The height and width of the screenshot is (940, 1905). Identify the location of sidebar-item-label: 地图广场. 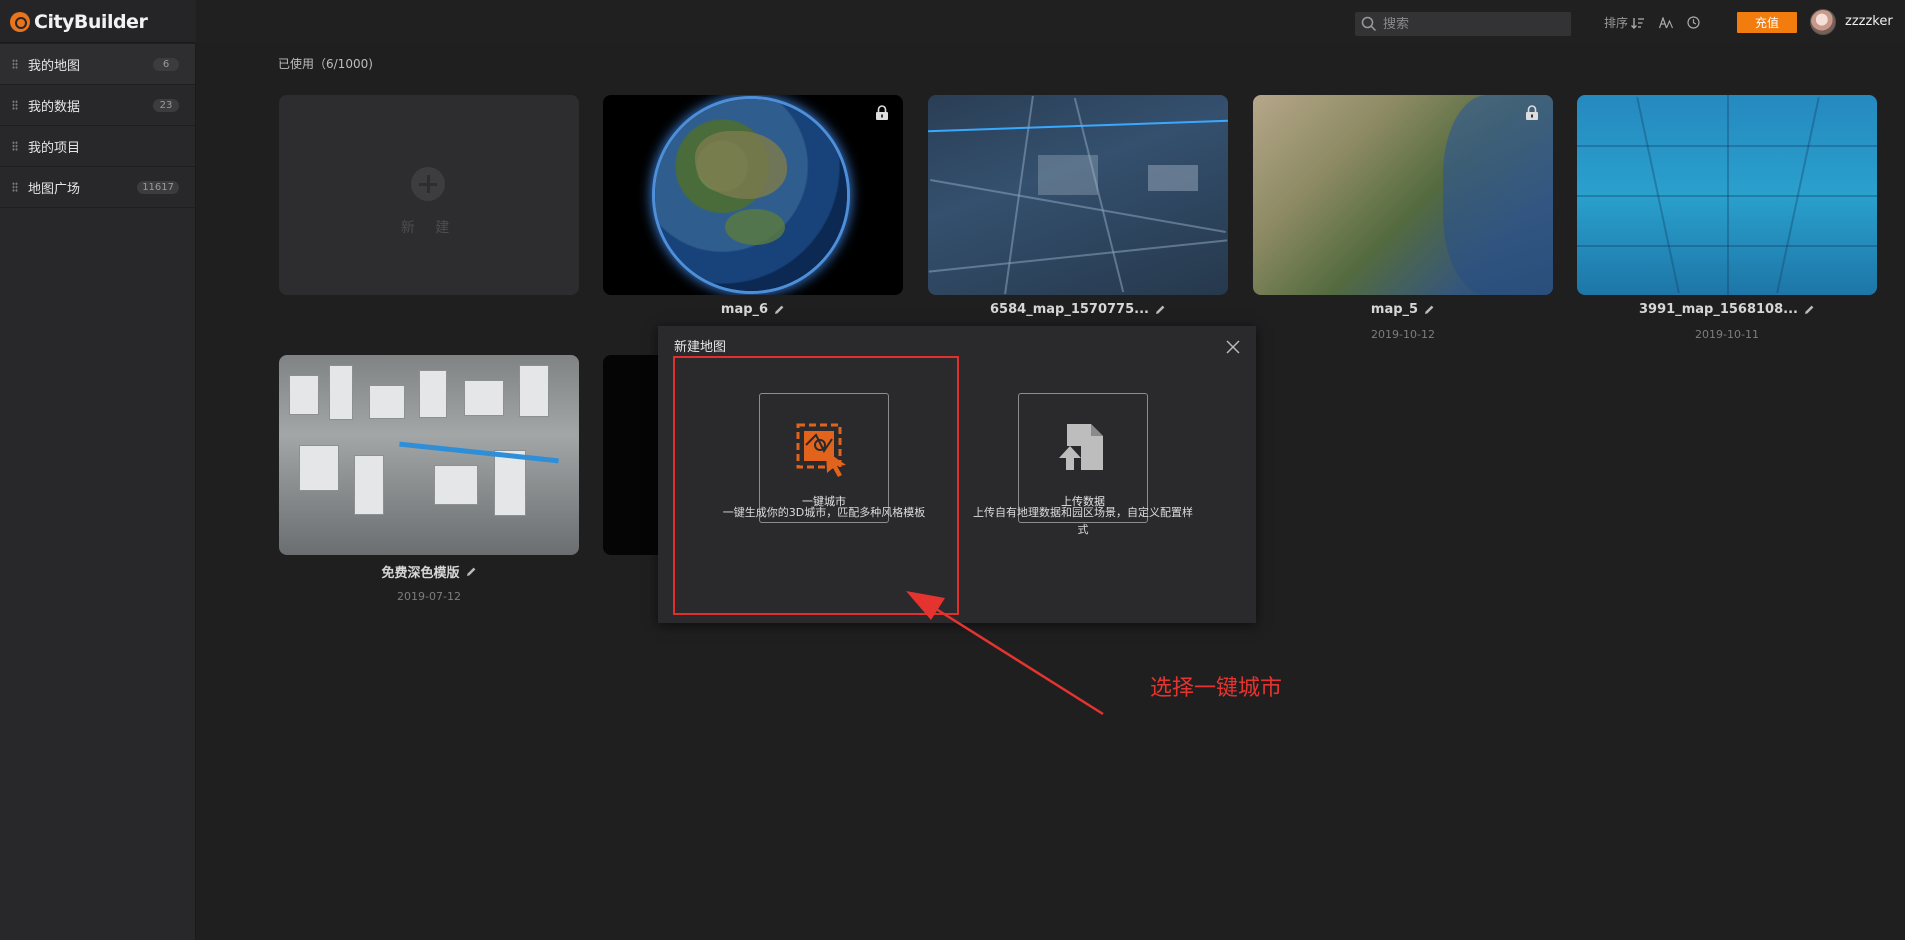
(54, 189).